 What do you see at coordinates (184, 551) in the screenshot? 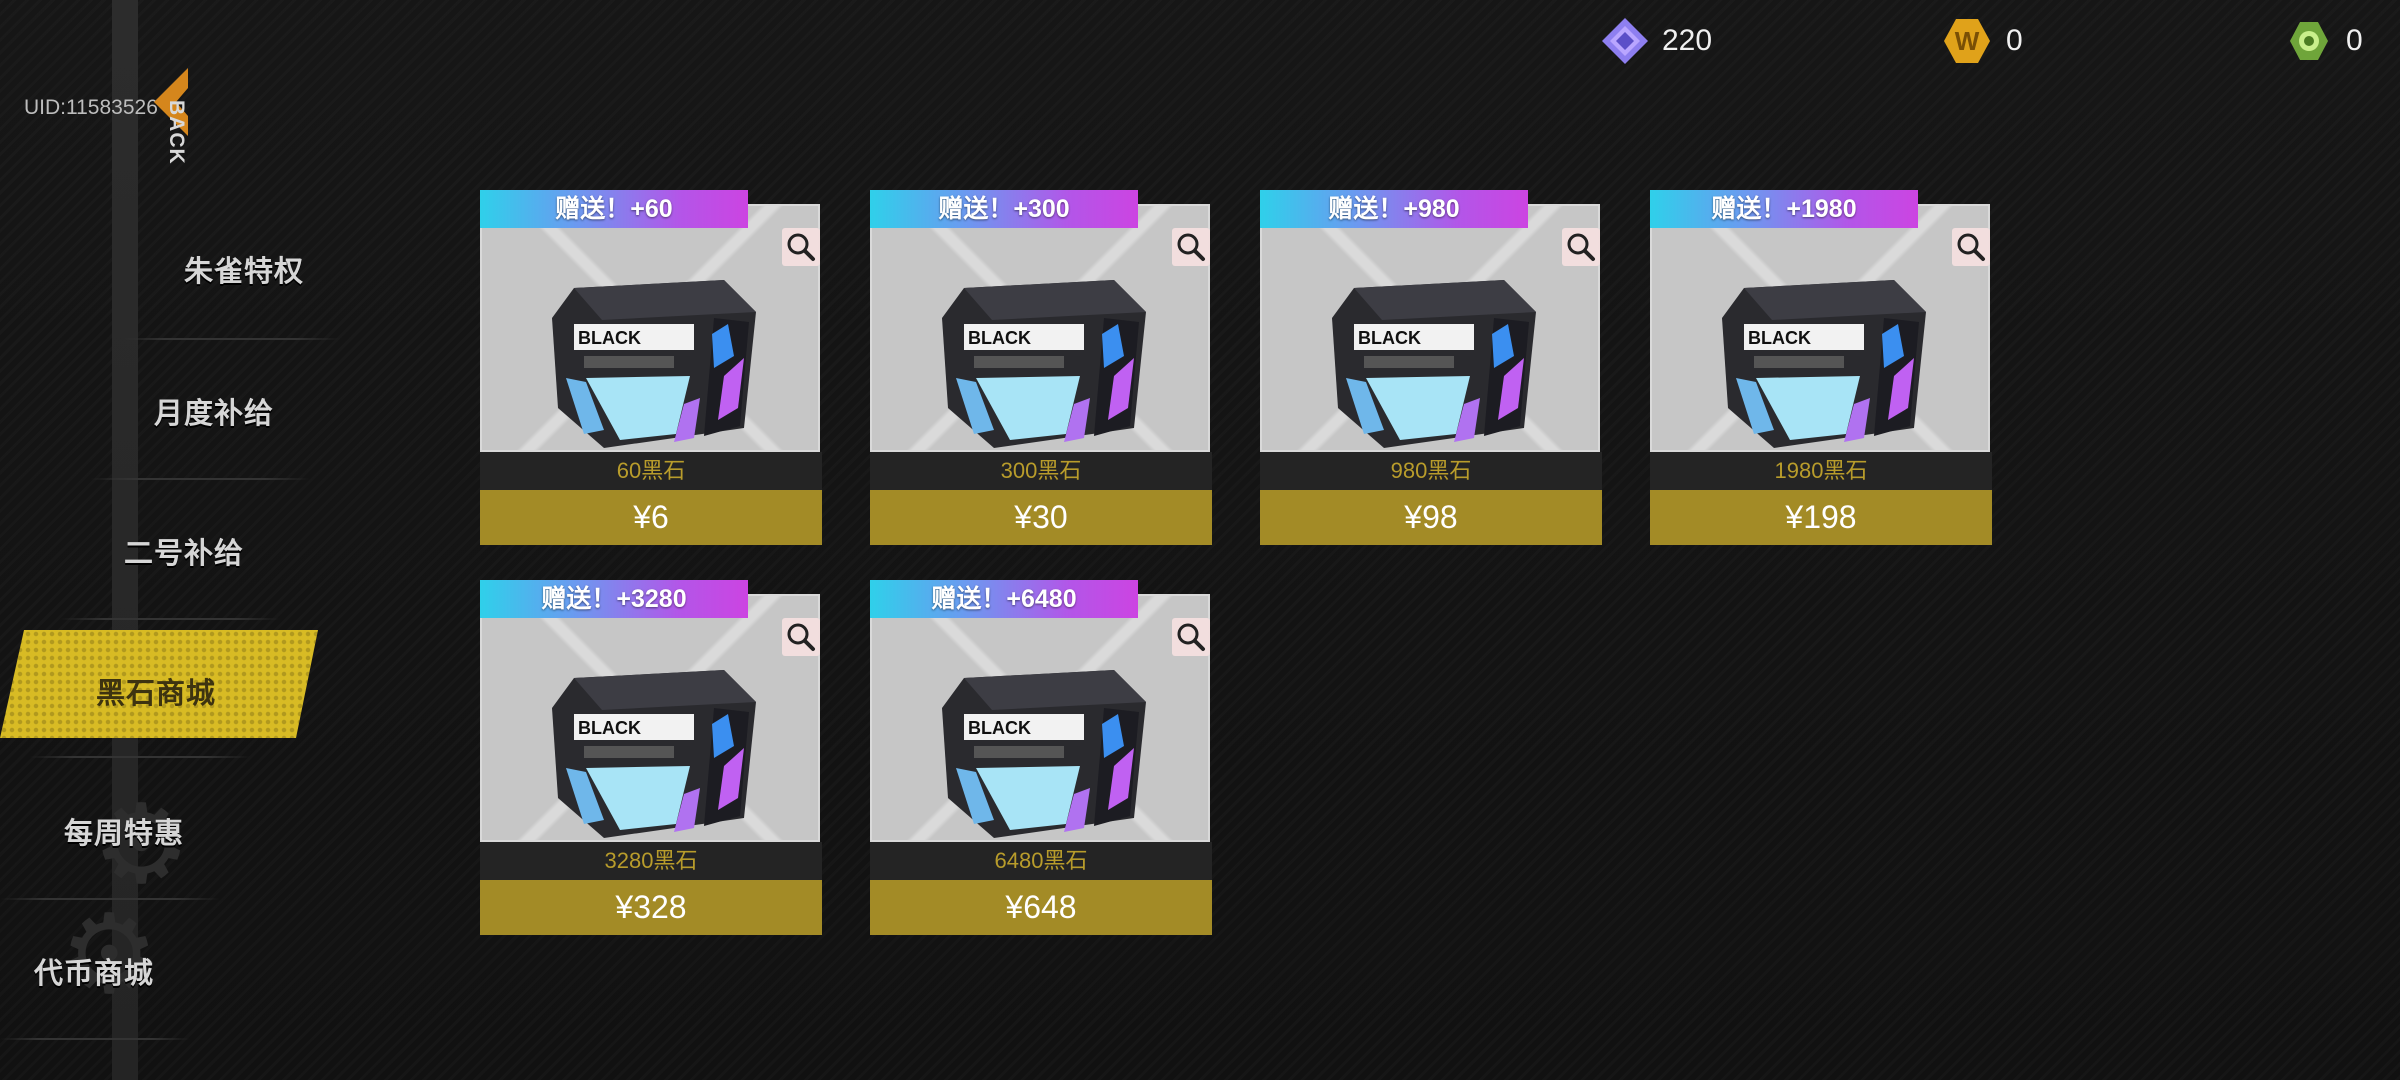
I see `sidebar-item-no2-supply: 二号补给` at bounding box center [184, 551].